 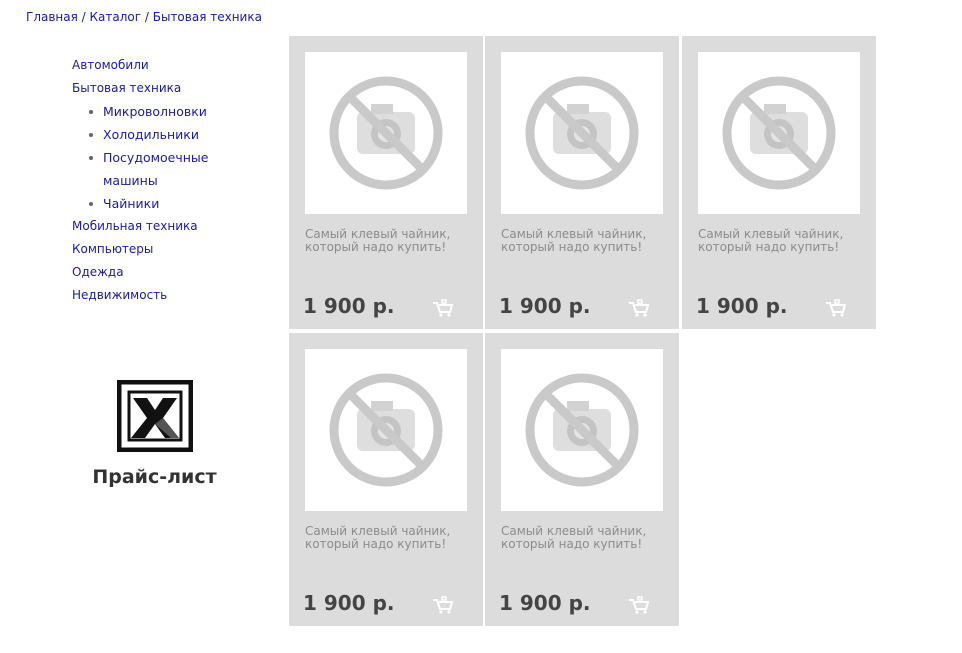 What do you see at coordinates (155, 203) in the screenshot?
I see `subcategory-item-kettles: Чайники` at bounding box center [155, 203].